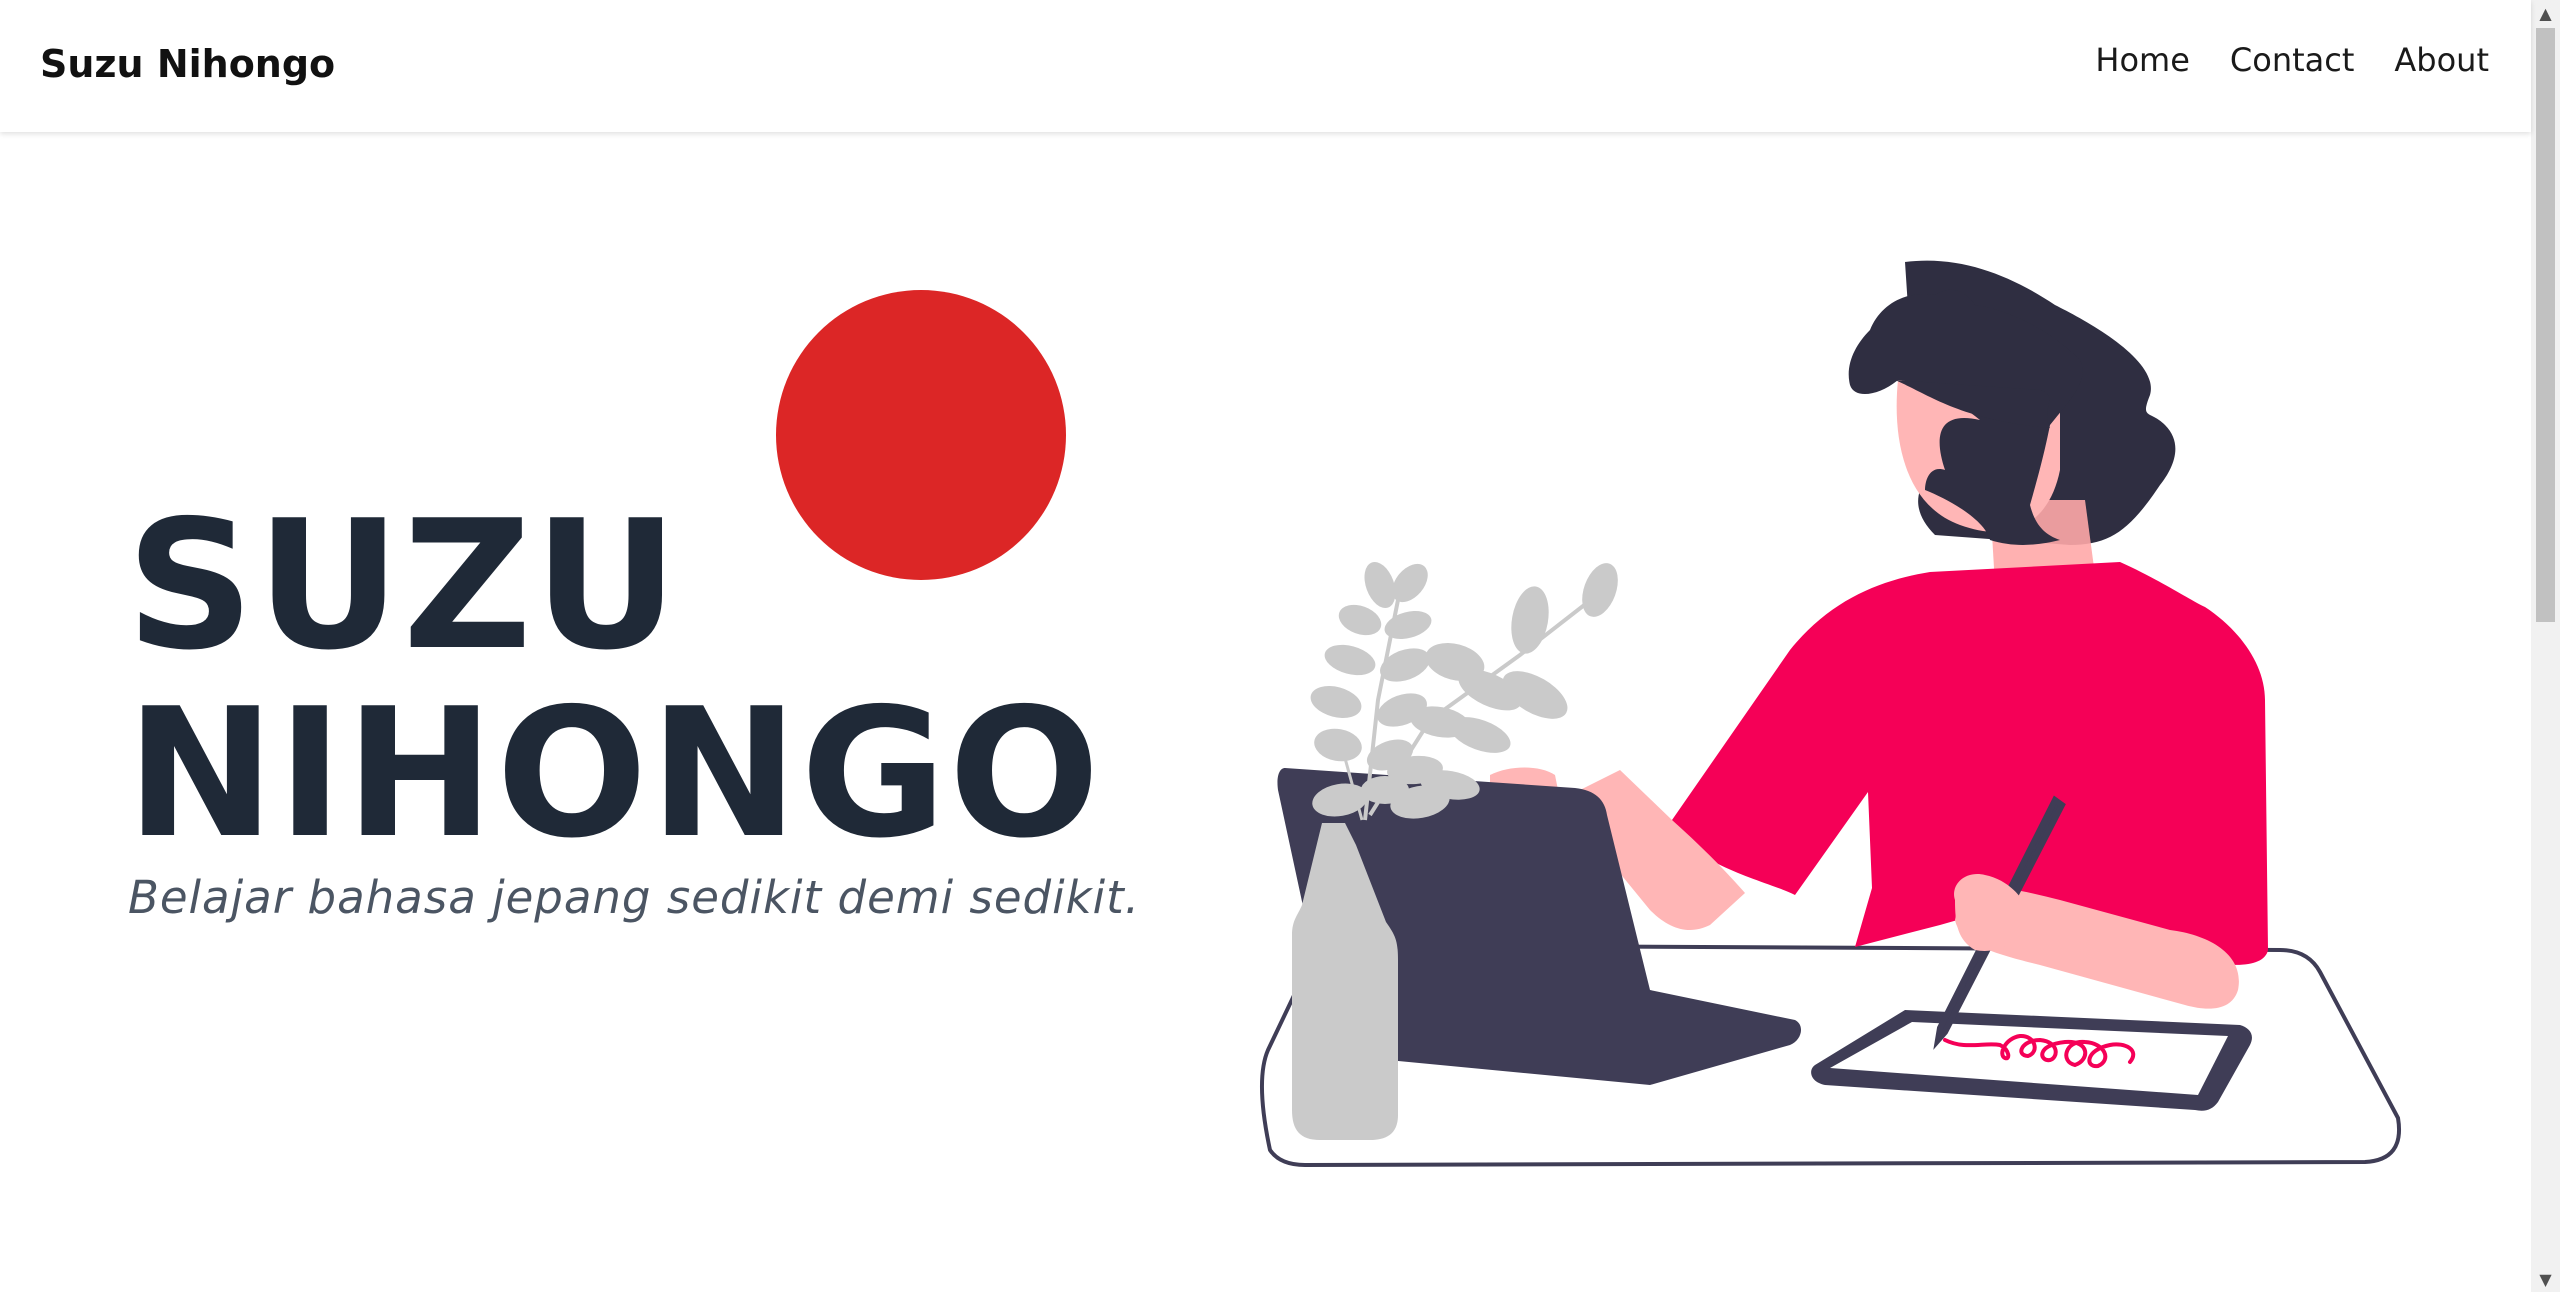 This screenshot has height=1292, width=2560. Describe the element at coordinates (2545, 1279) in the screenshot. I see `triangle-down-icon: ▼` at that location.